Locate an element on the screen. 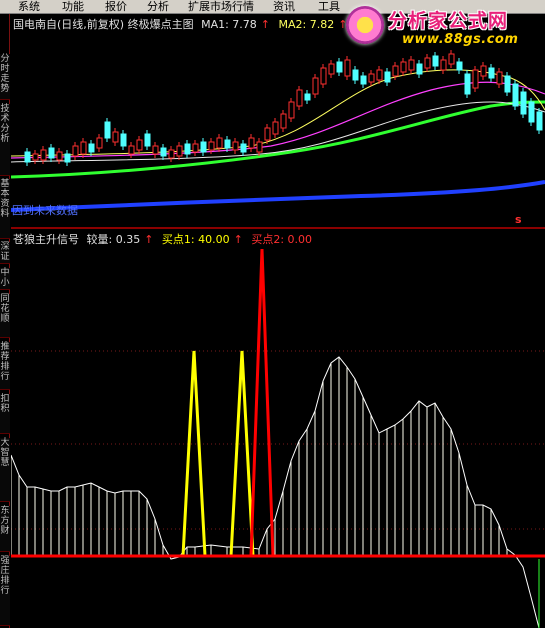 Image resolution: width=545 pixels, height=628 pixels. buy1-up-arrow-icon: ↑ is located at coordinates (238, 239).